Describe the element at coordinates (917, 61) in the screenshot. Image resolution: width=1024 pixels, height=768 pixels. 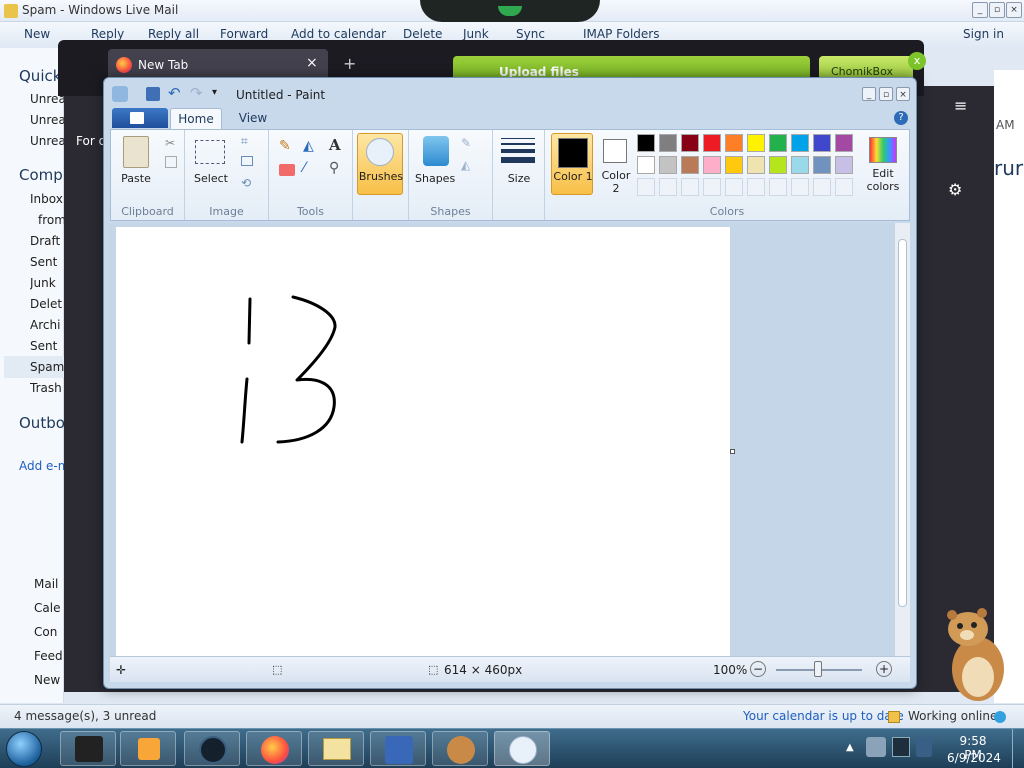
I see `banner-close-icon: x` at that location.